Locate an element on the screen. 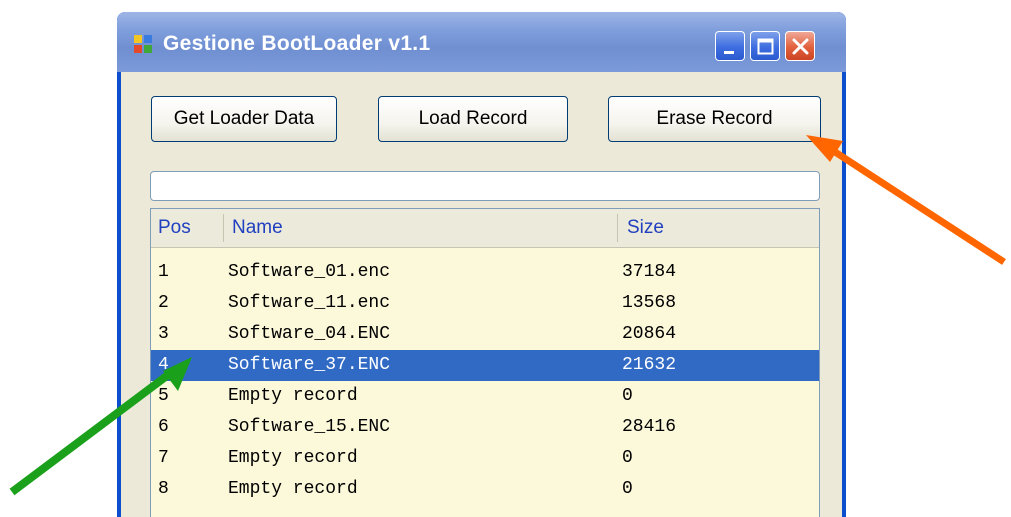  row-name: Software_01.enc is located at coordinates (309, 272).